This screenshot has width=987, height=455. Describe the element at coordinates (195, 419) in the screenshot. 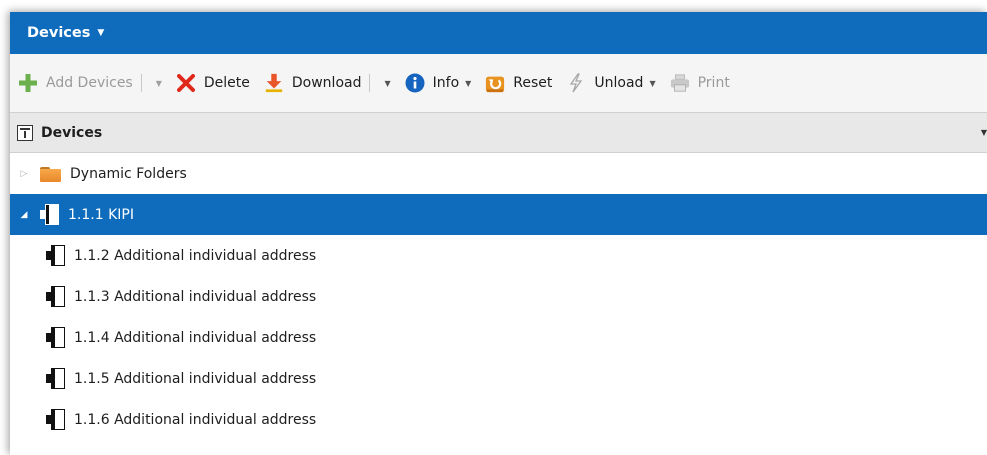

I see `tree-item-label: 1.1.6 Additional individual address` at that location.